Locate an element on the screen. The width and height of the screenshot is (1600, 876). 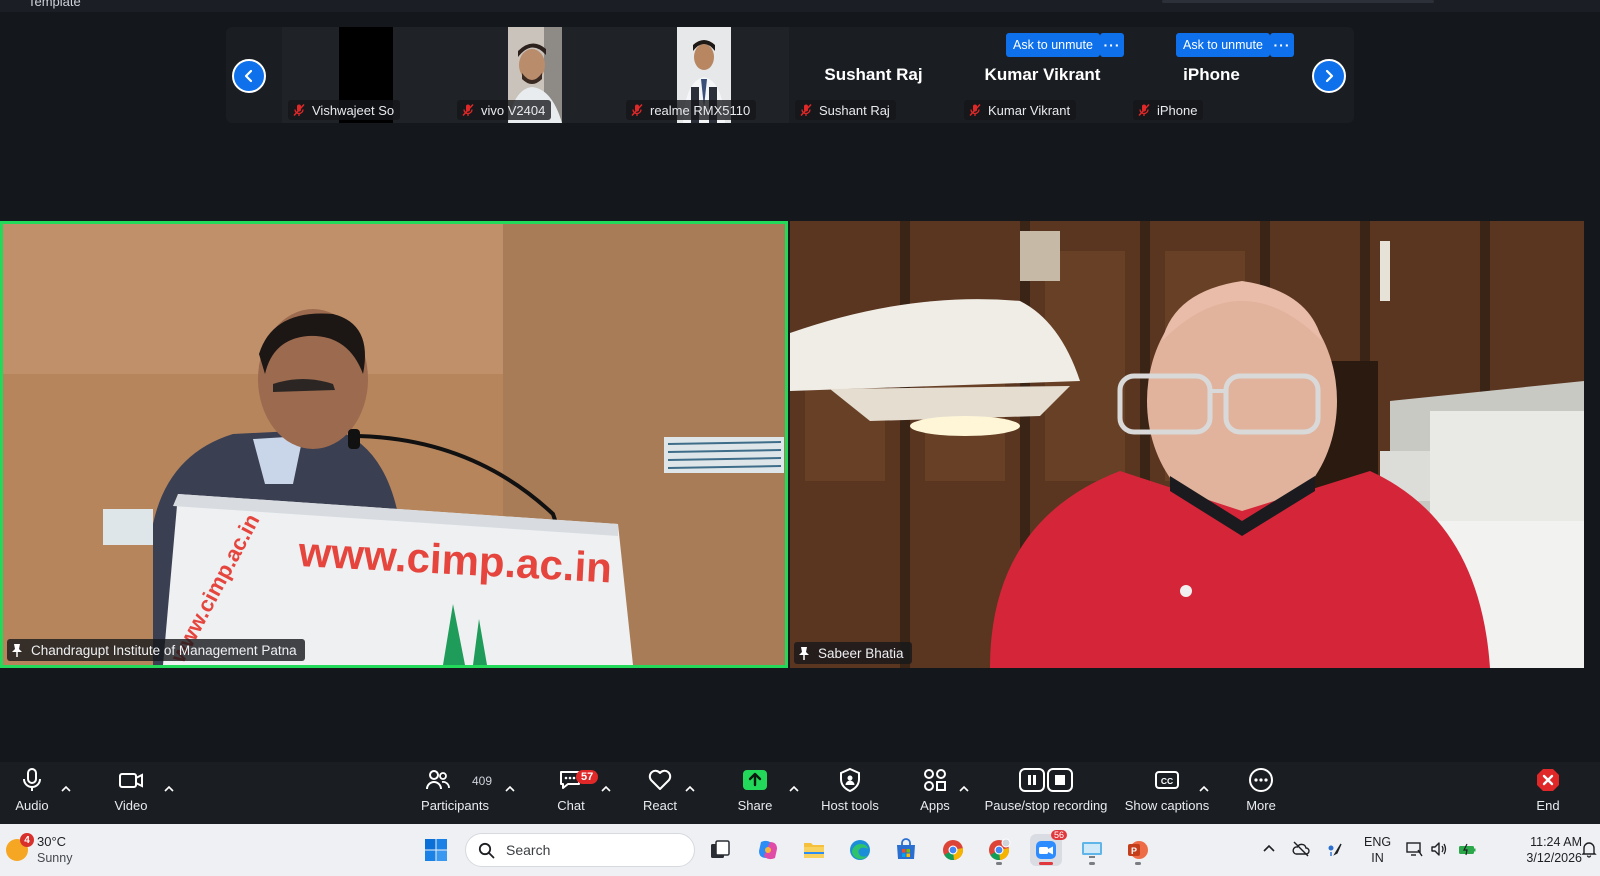
battery-button is located at coordinates (1467, 849).